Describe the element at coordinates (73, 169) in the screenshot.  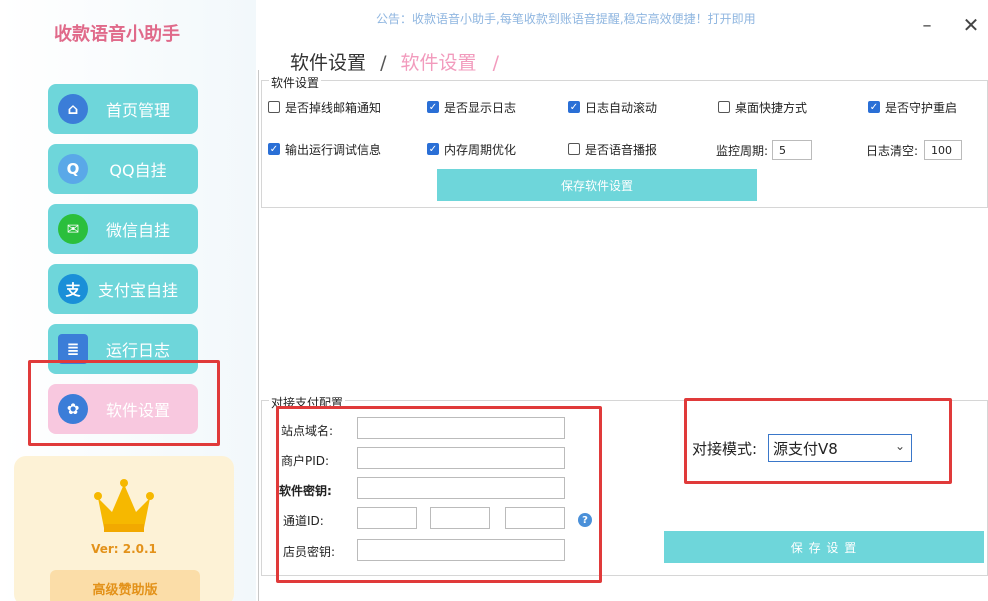
I see `qq-icon: Q` at that location.